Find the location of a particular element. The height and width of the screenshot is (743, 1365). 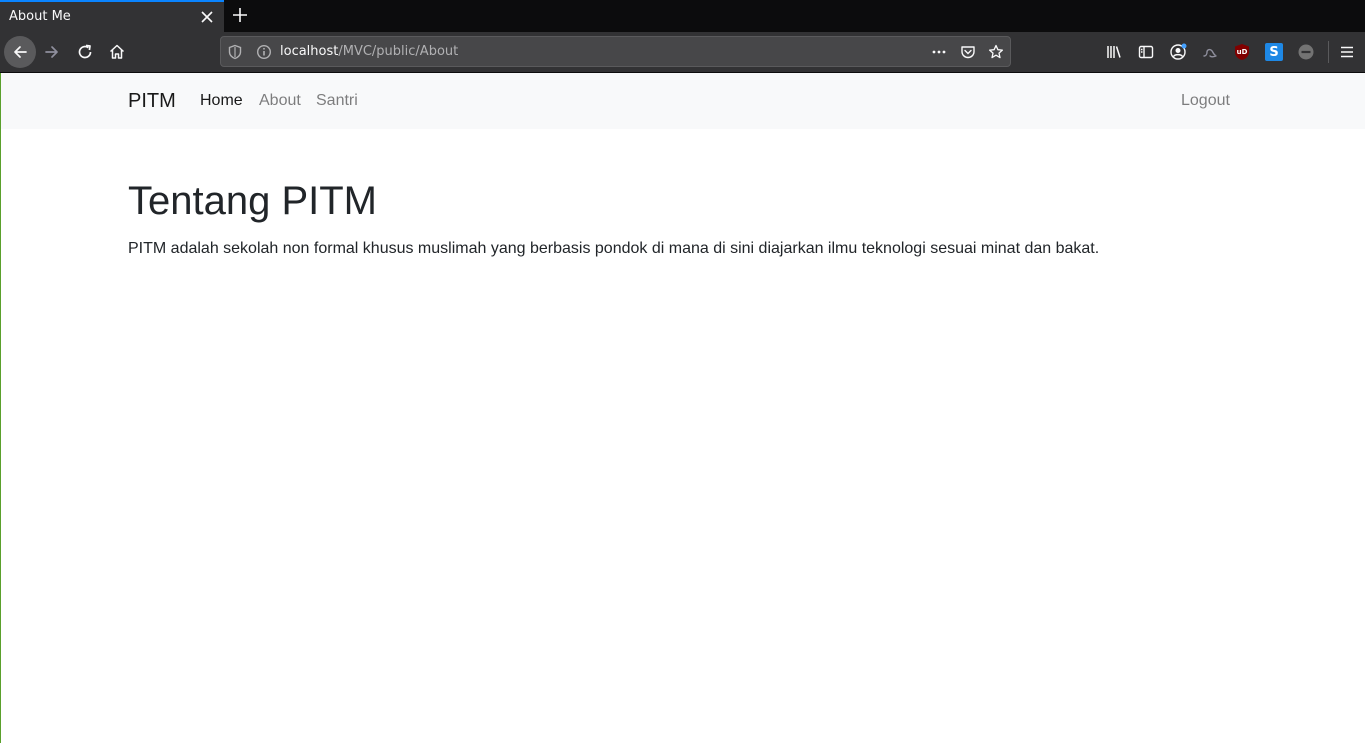

blocked-icon is located at coordinates (1306, 52).